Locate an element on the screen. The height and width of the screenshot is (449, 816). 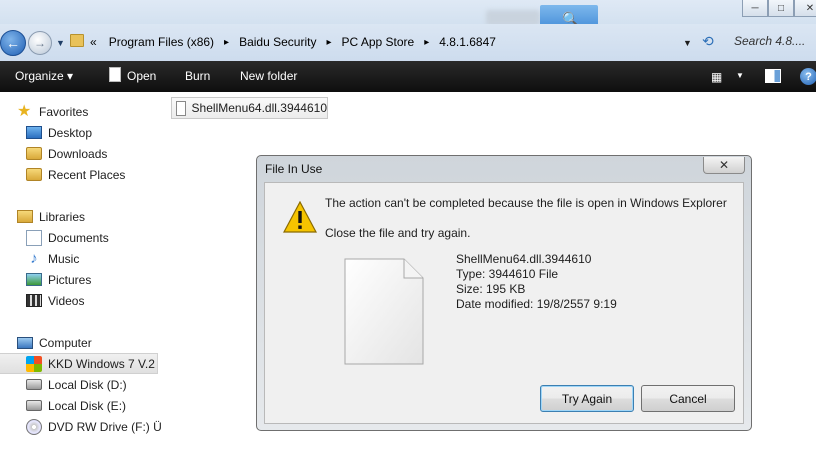
videos-icon is located at coordinates (34, 300).